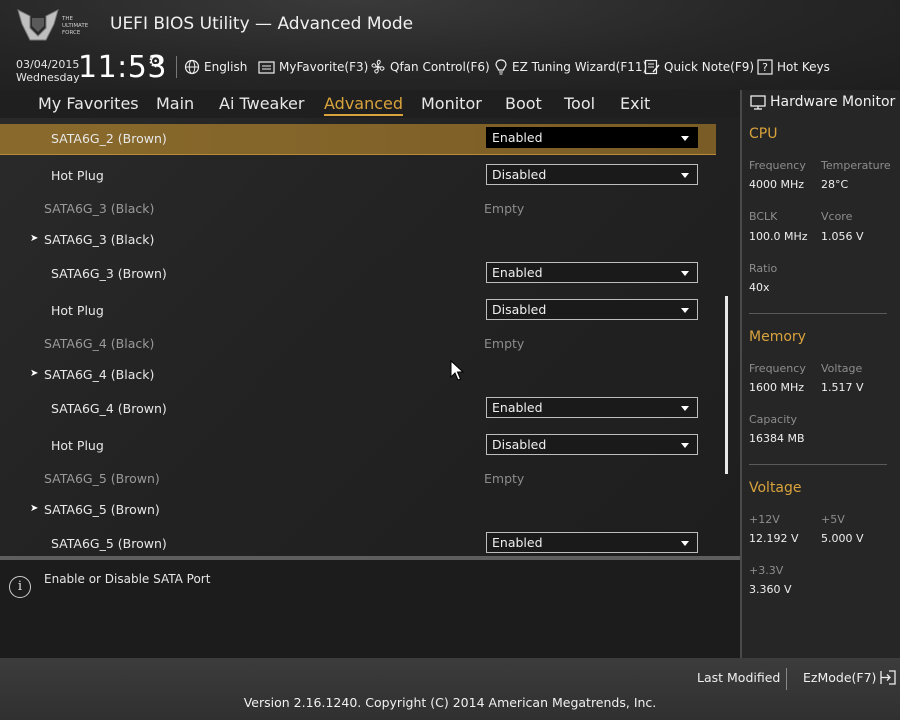  Describe the element at coordinates (652, 67) in the screenshot. I see `note-icon` at that location.